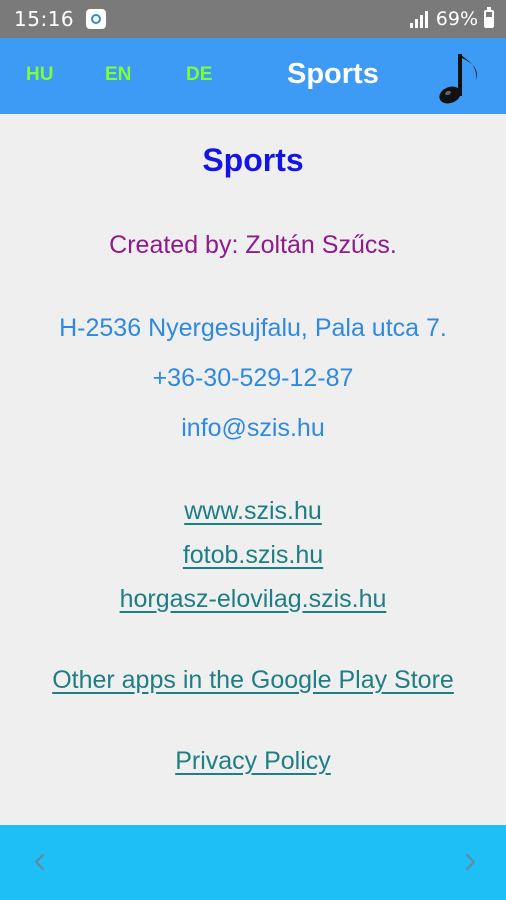  I want to click on language-de-button: DE, so click(199, 75).